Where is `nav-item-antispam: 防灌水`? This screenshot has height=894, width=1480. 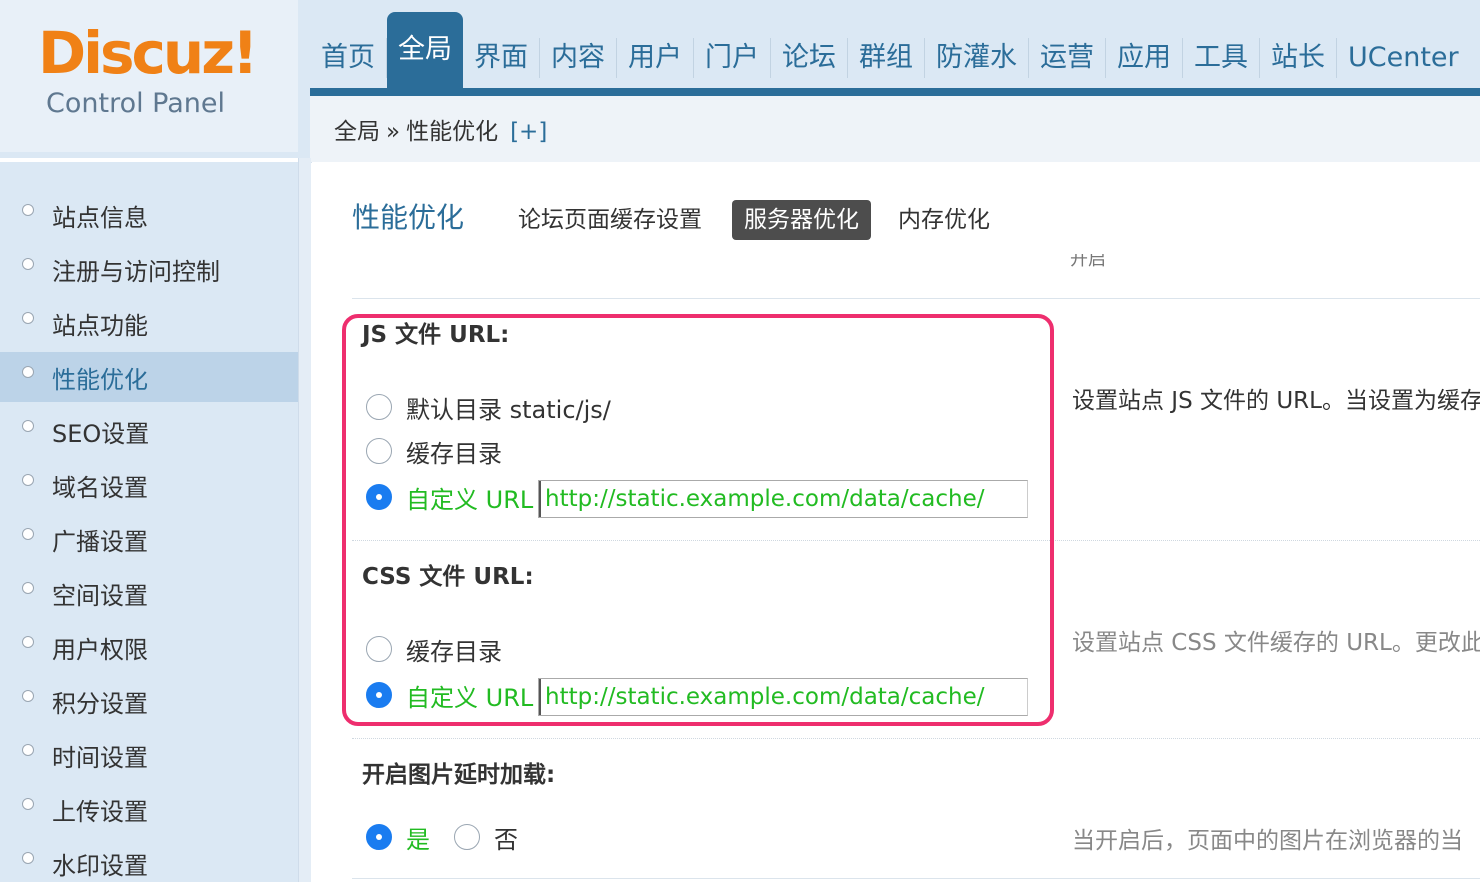 nav-item-antispam: 防灌水 is located at coordinates (977, 58).